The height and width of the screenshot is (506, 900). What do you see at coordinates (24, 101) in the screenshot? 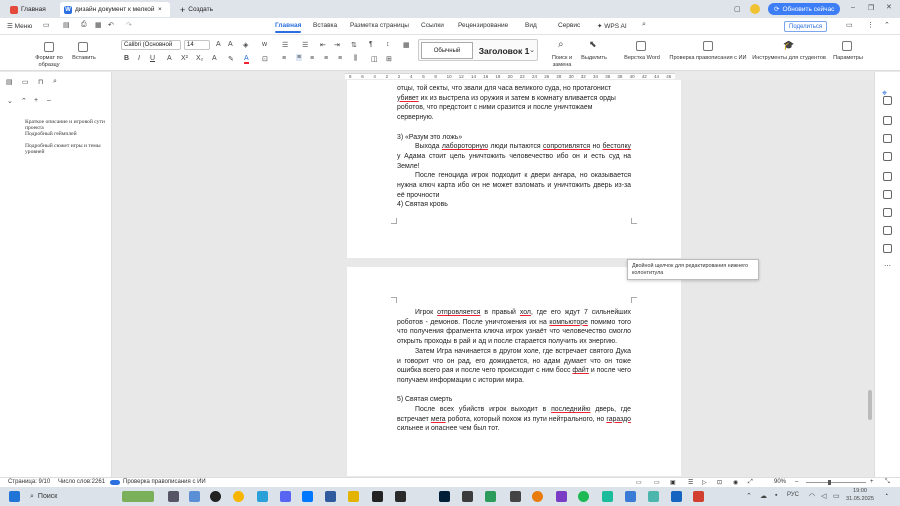
I see `collapse-up-icon: ⌃` at bounding box center [24, 101].